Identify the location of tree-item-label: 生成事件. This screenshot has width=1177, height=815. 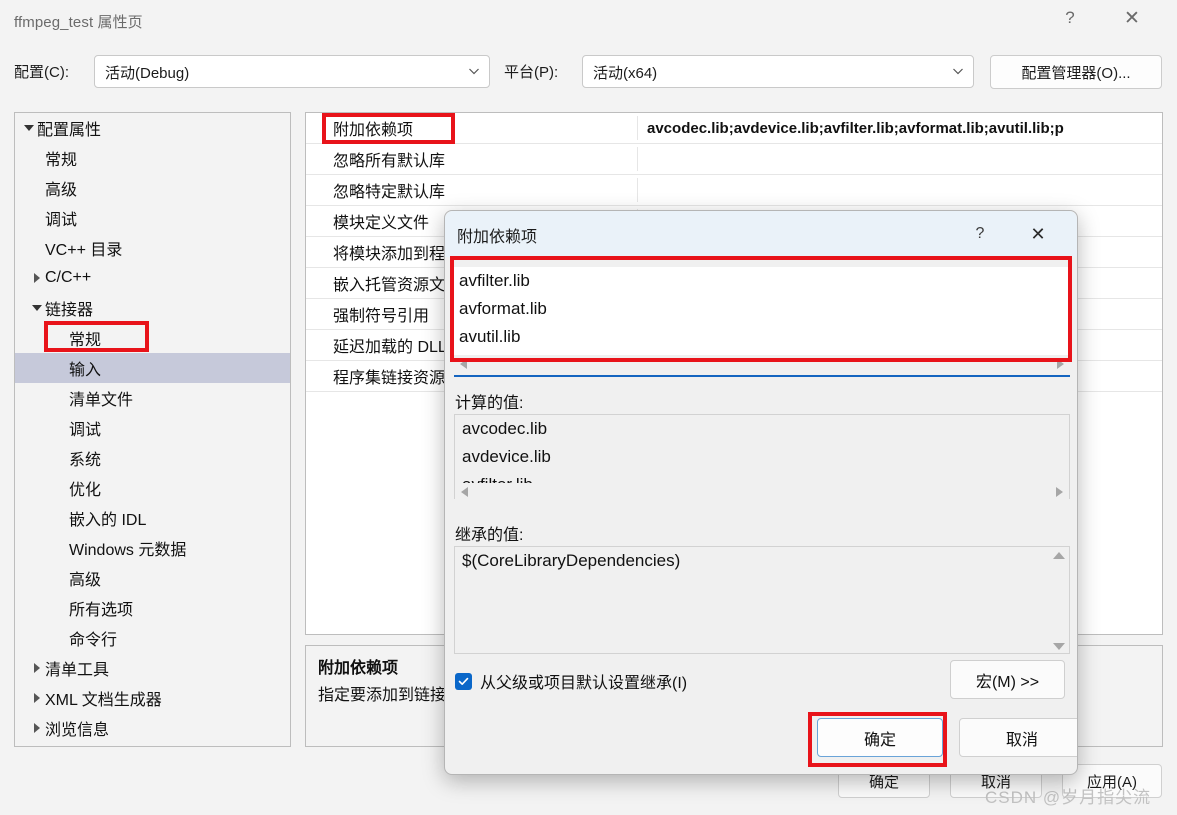
(77, 746).